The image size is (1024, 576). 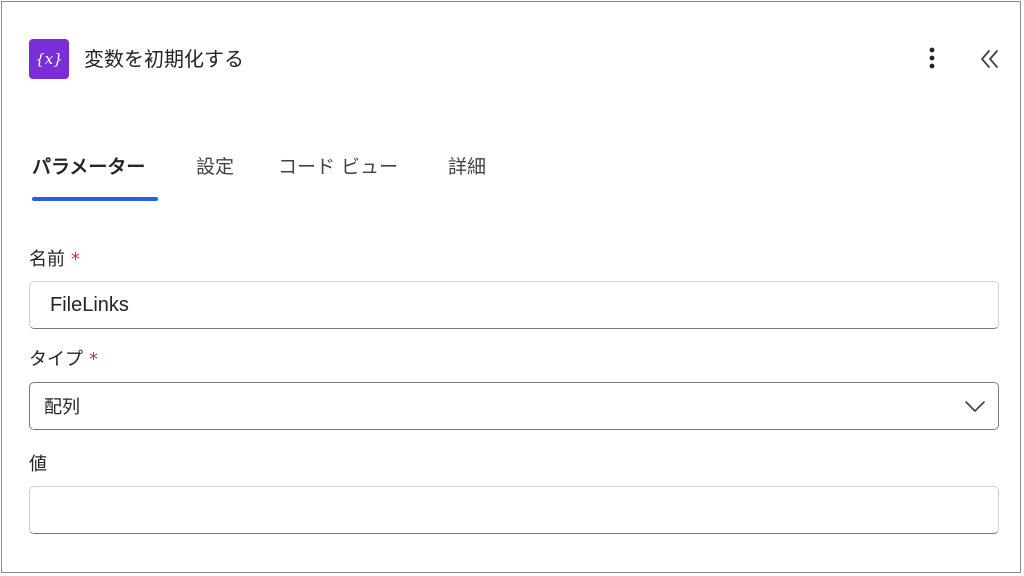 I want to click on value-field, so click(x=514, y=510).